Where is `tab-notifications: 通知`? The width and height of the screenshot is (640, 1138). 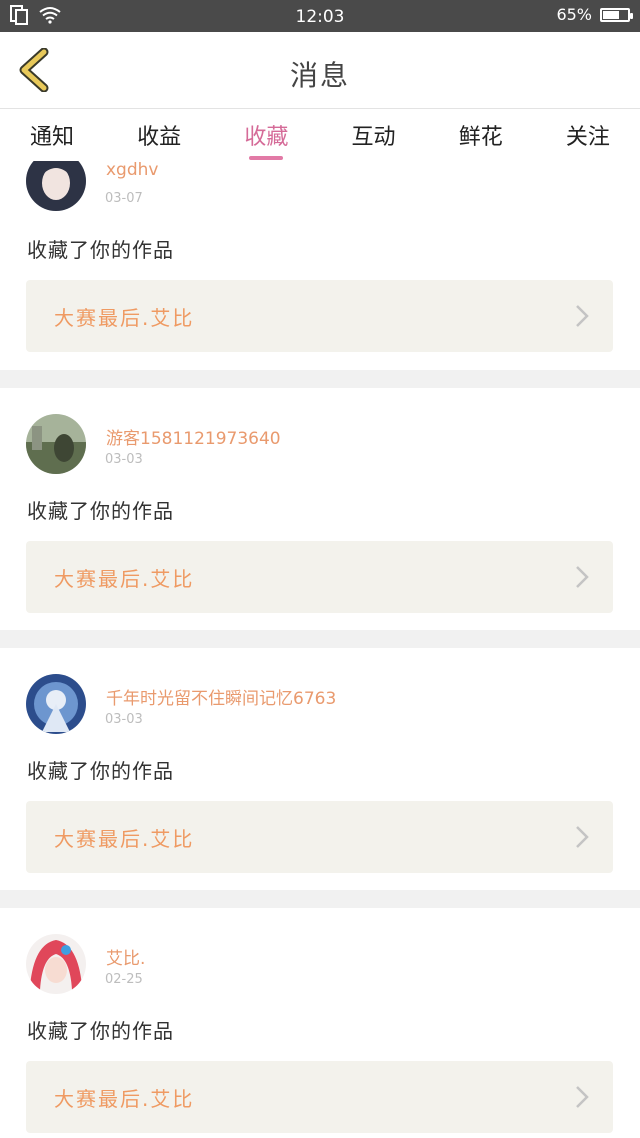
tab-notifications: 通知 is located at coordinates (52, 135).